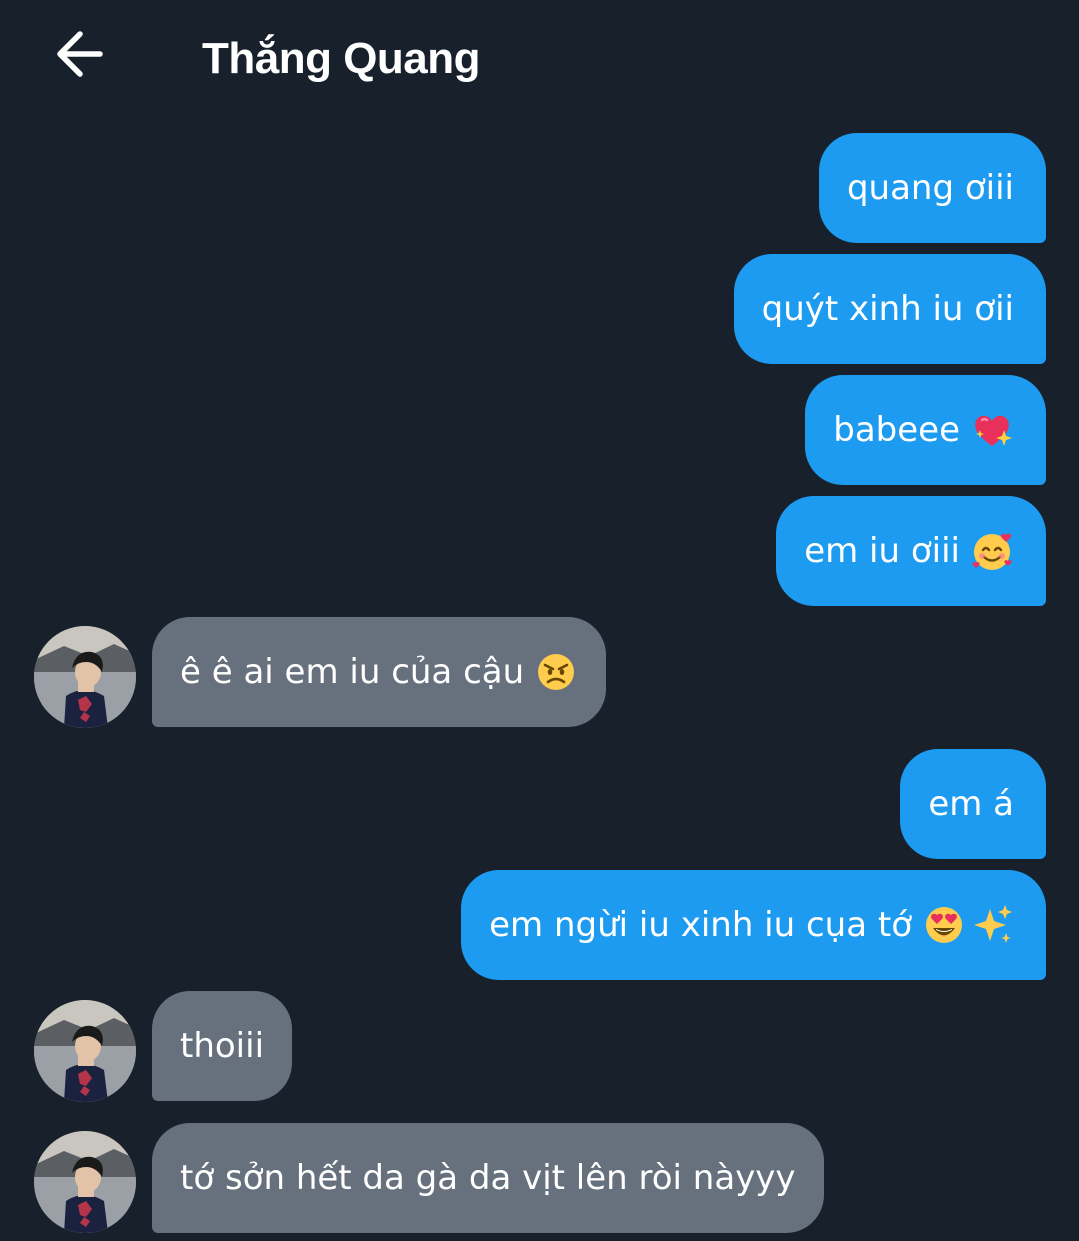 This screenshot has height=1241, width=1079. I want to click on message-text: tớ sởn hết da gà da vịt lên ròi nàyyy, so click(488, 1178).